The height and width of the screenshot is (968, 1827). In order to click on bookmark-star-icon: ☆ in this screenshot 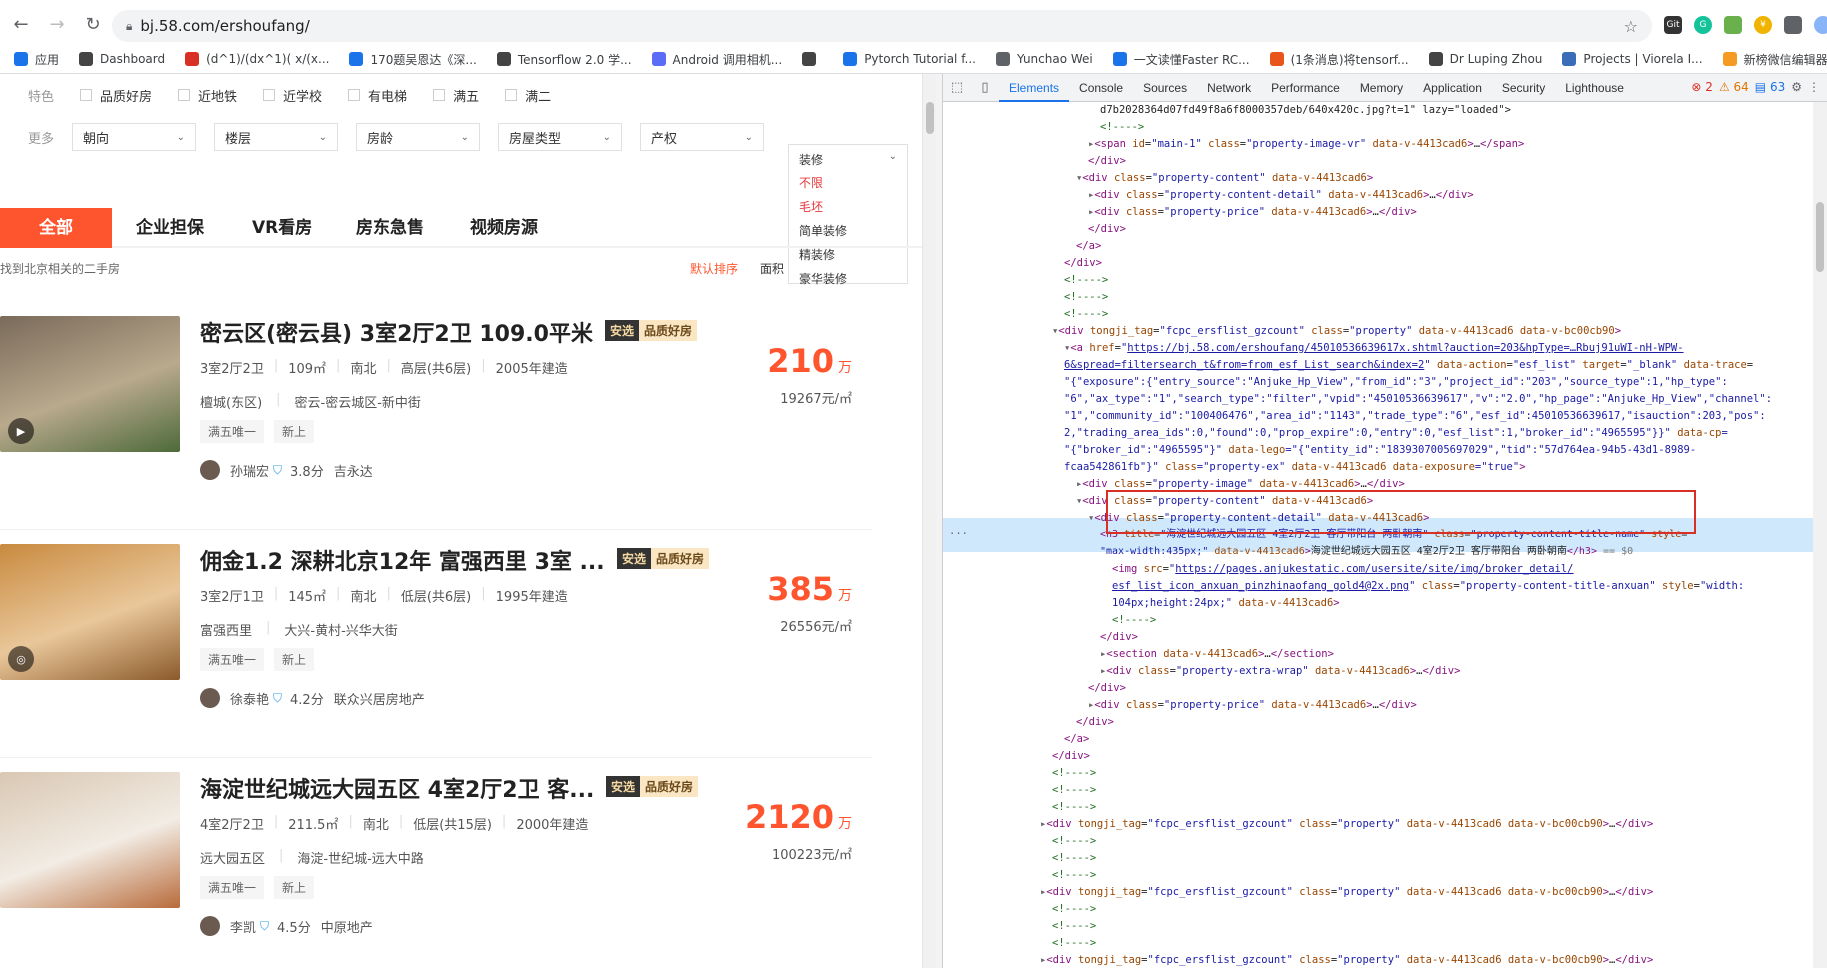, I will do `click(1631, 26)`.